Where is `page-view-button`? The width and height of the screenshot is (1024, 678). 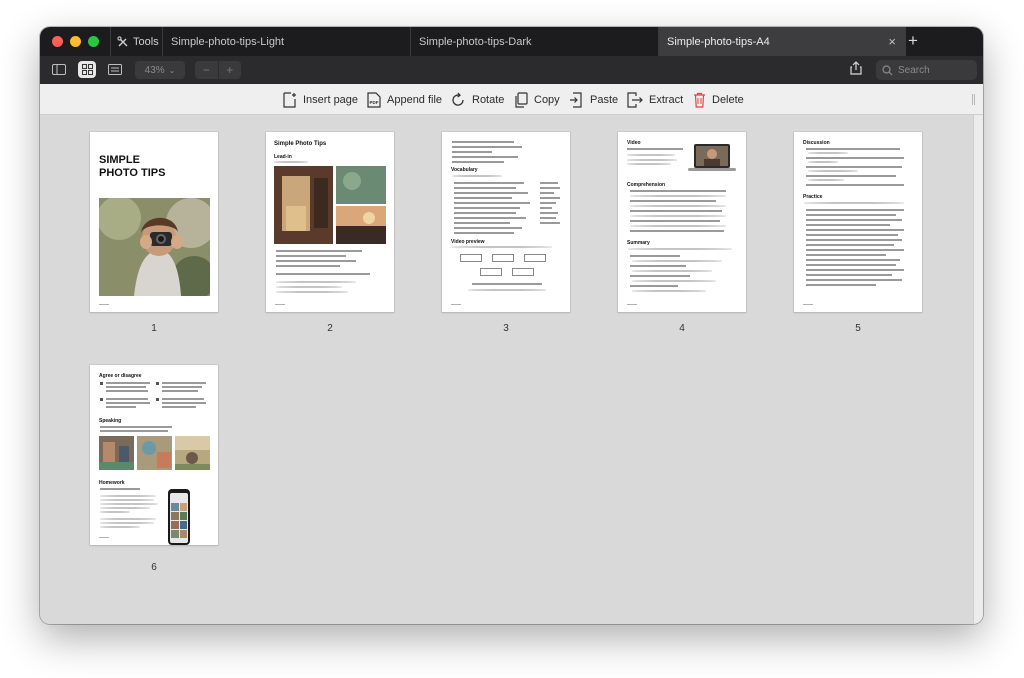
page-view-button is located at coordinates (115, 69).